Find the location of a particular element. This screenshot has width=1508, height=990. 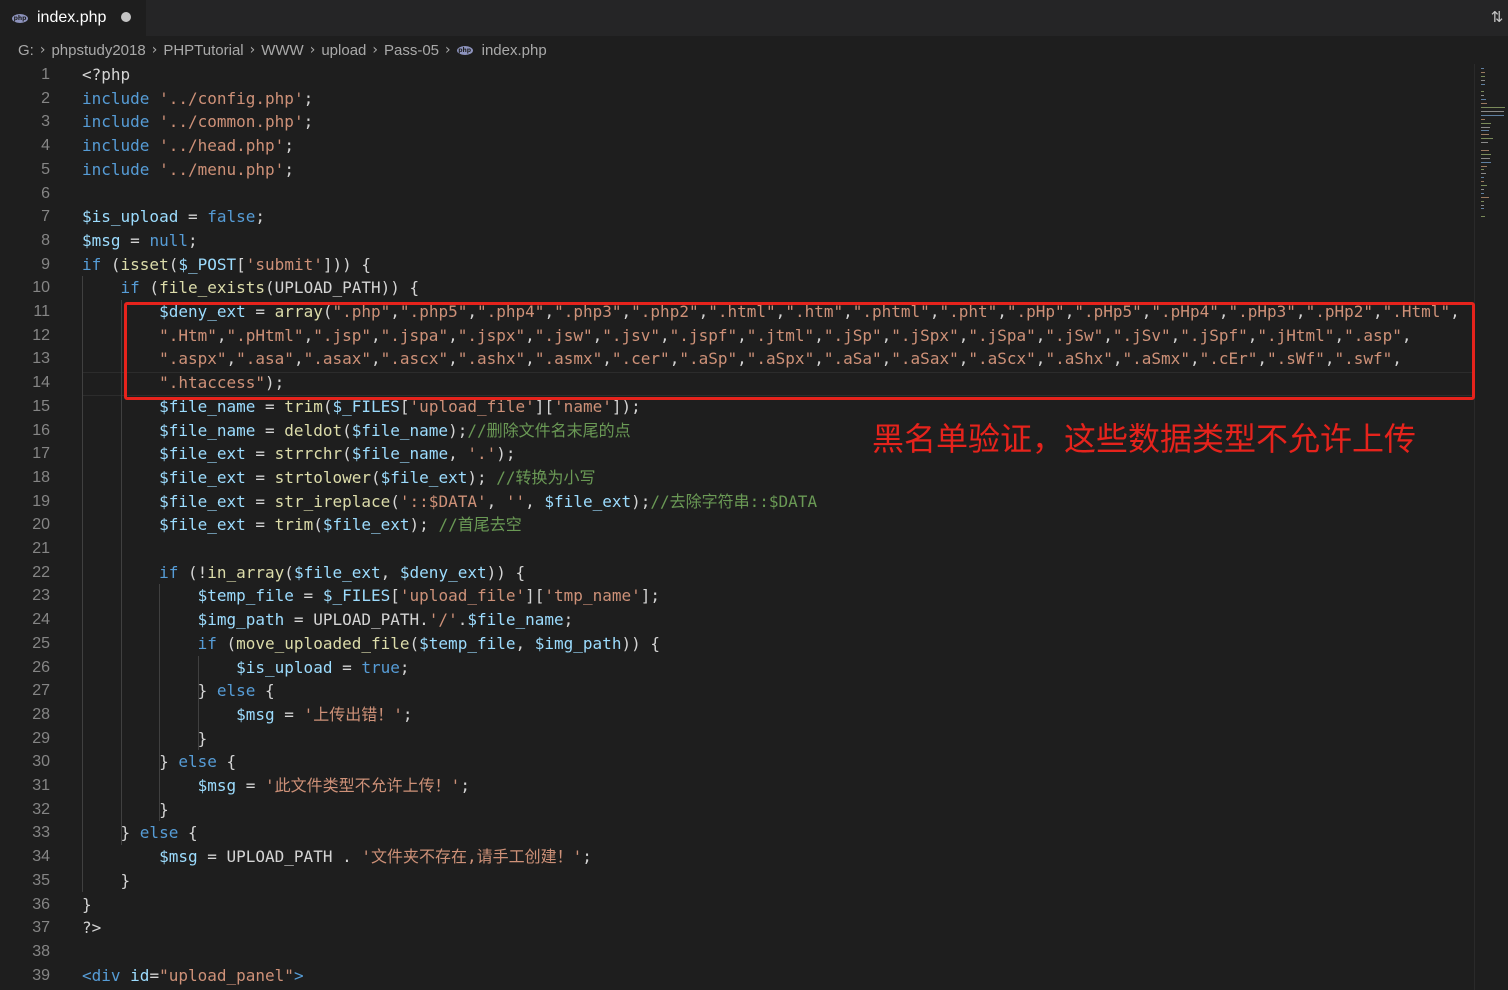

breadcrumb-item: upload is located at coordinates (343, 50).